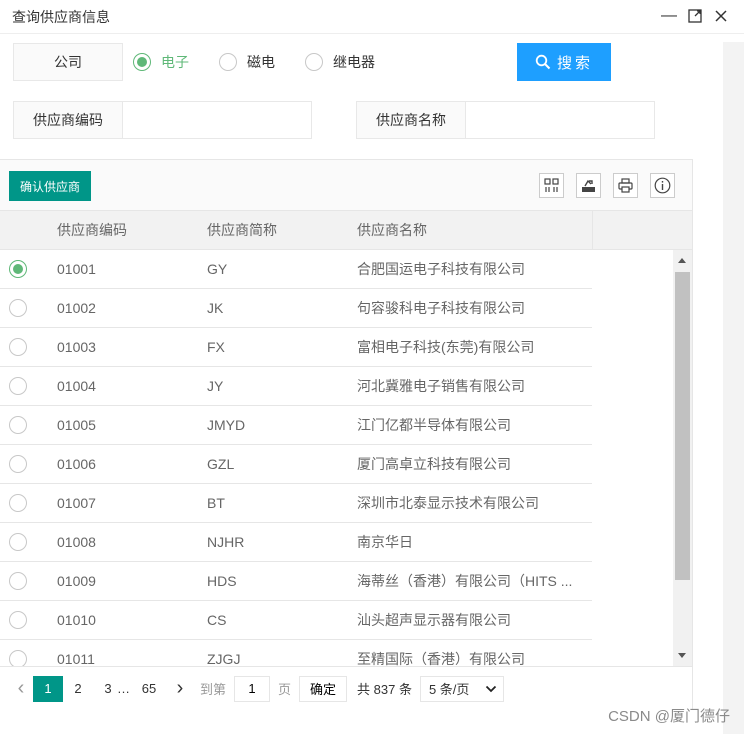  What do you see at coordinates (441, 658) in the screenshot?
I see `cell-name: 至精国际（香港）有限公司` at bounding box center [441, 658].